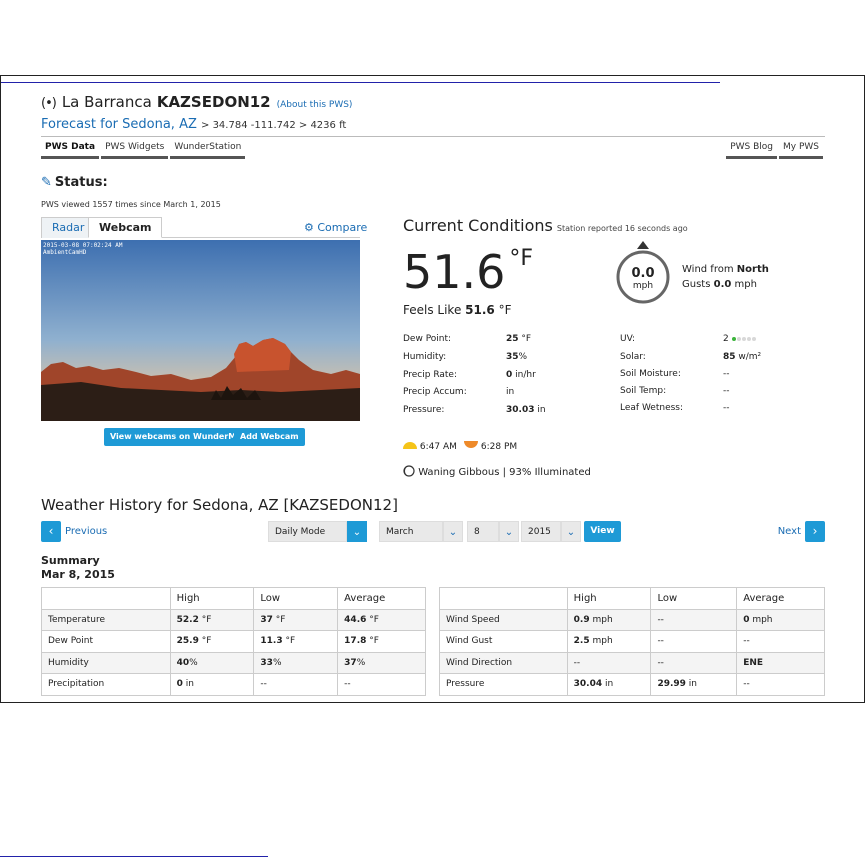 Image resolution: width=866 pixels, height=859 pixels. Describe the element at coordinates (381, 598) in the screenshot. I see `table-header: Average` at that location.